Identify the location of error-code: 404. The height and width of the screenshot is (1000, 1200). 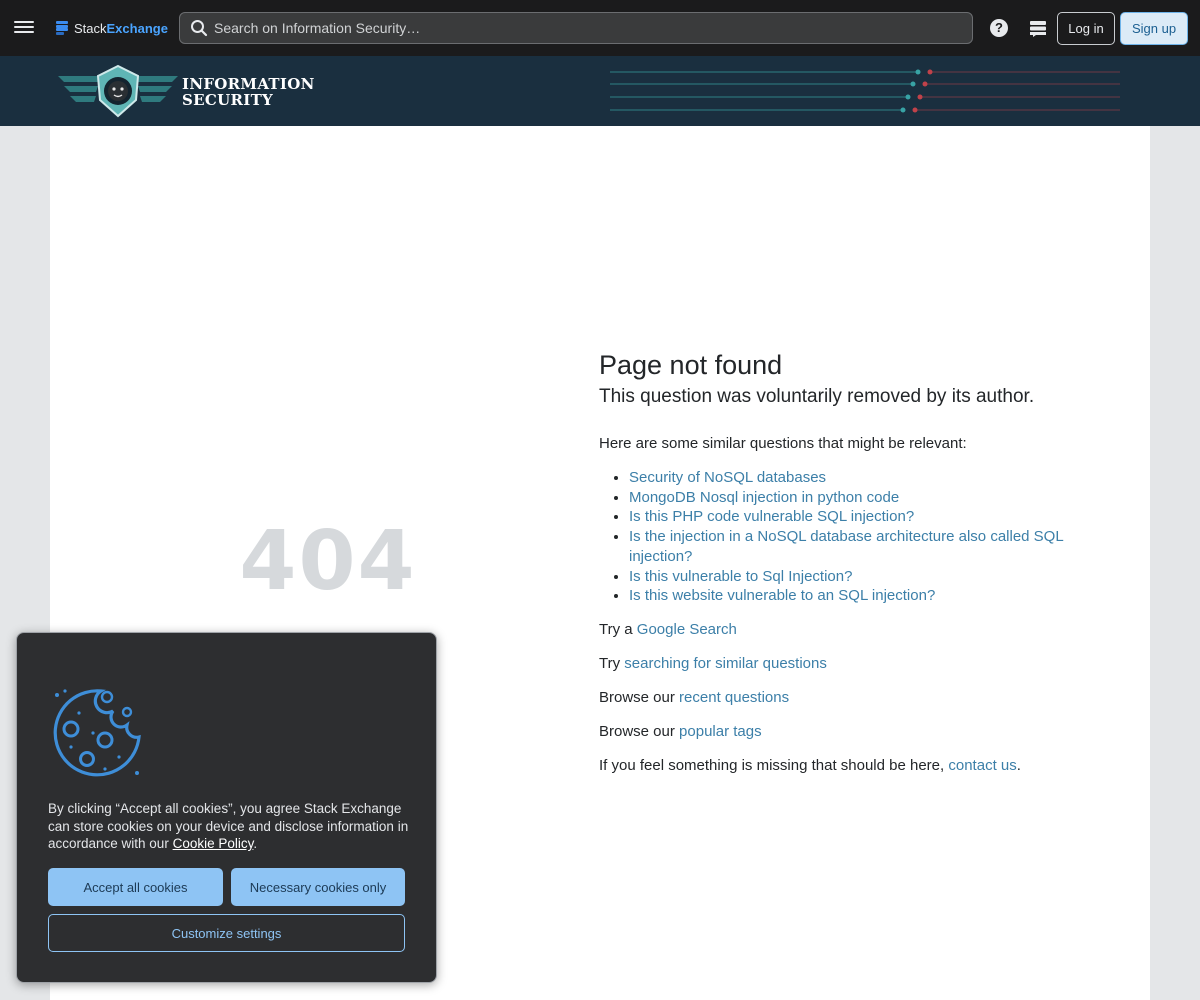
(328, 561).